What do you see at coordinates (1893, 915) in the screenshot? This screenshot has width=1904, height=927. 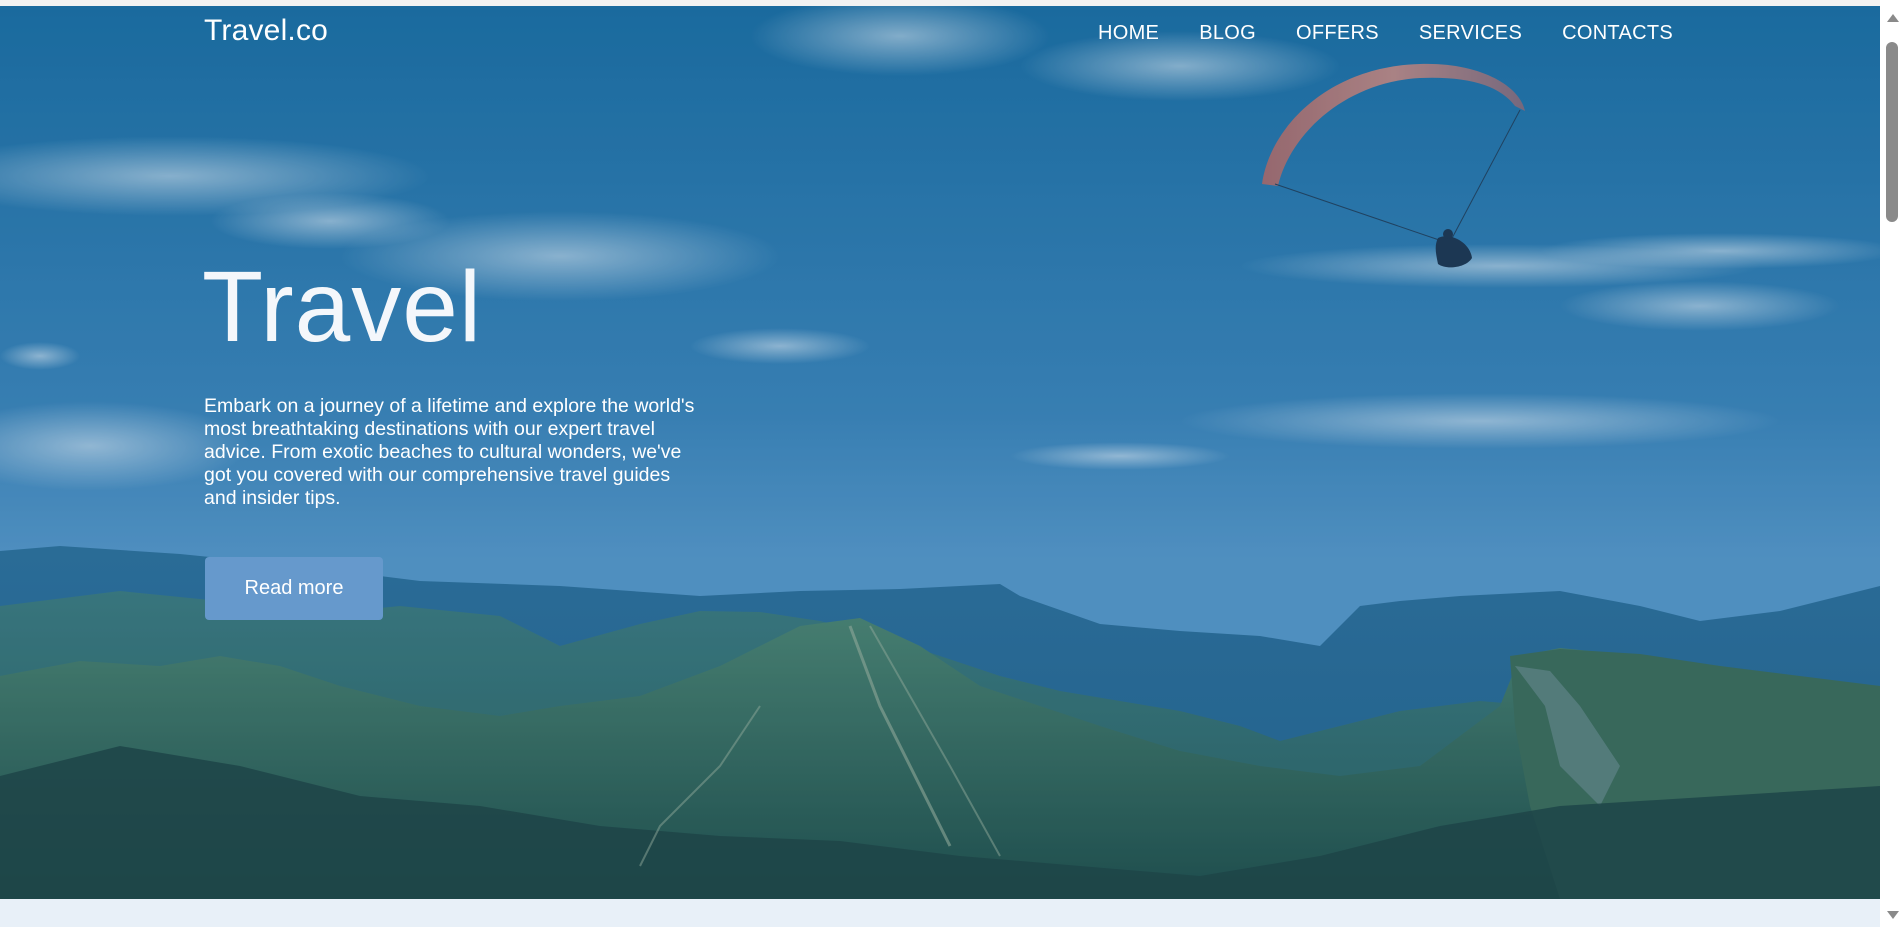 I see `scroll-down-arrow-icon` at bounding box center [1893, 915].